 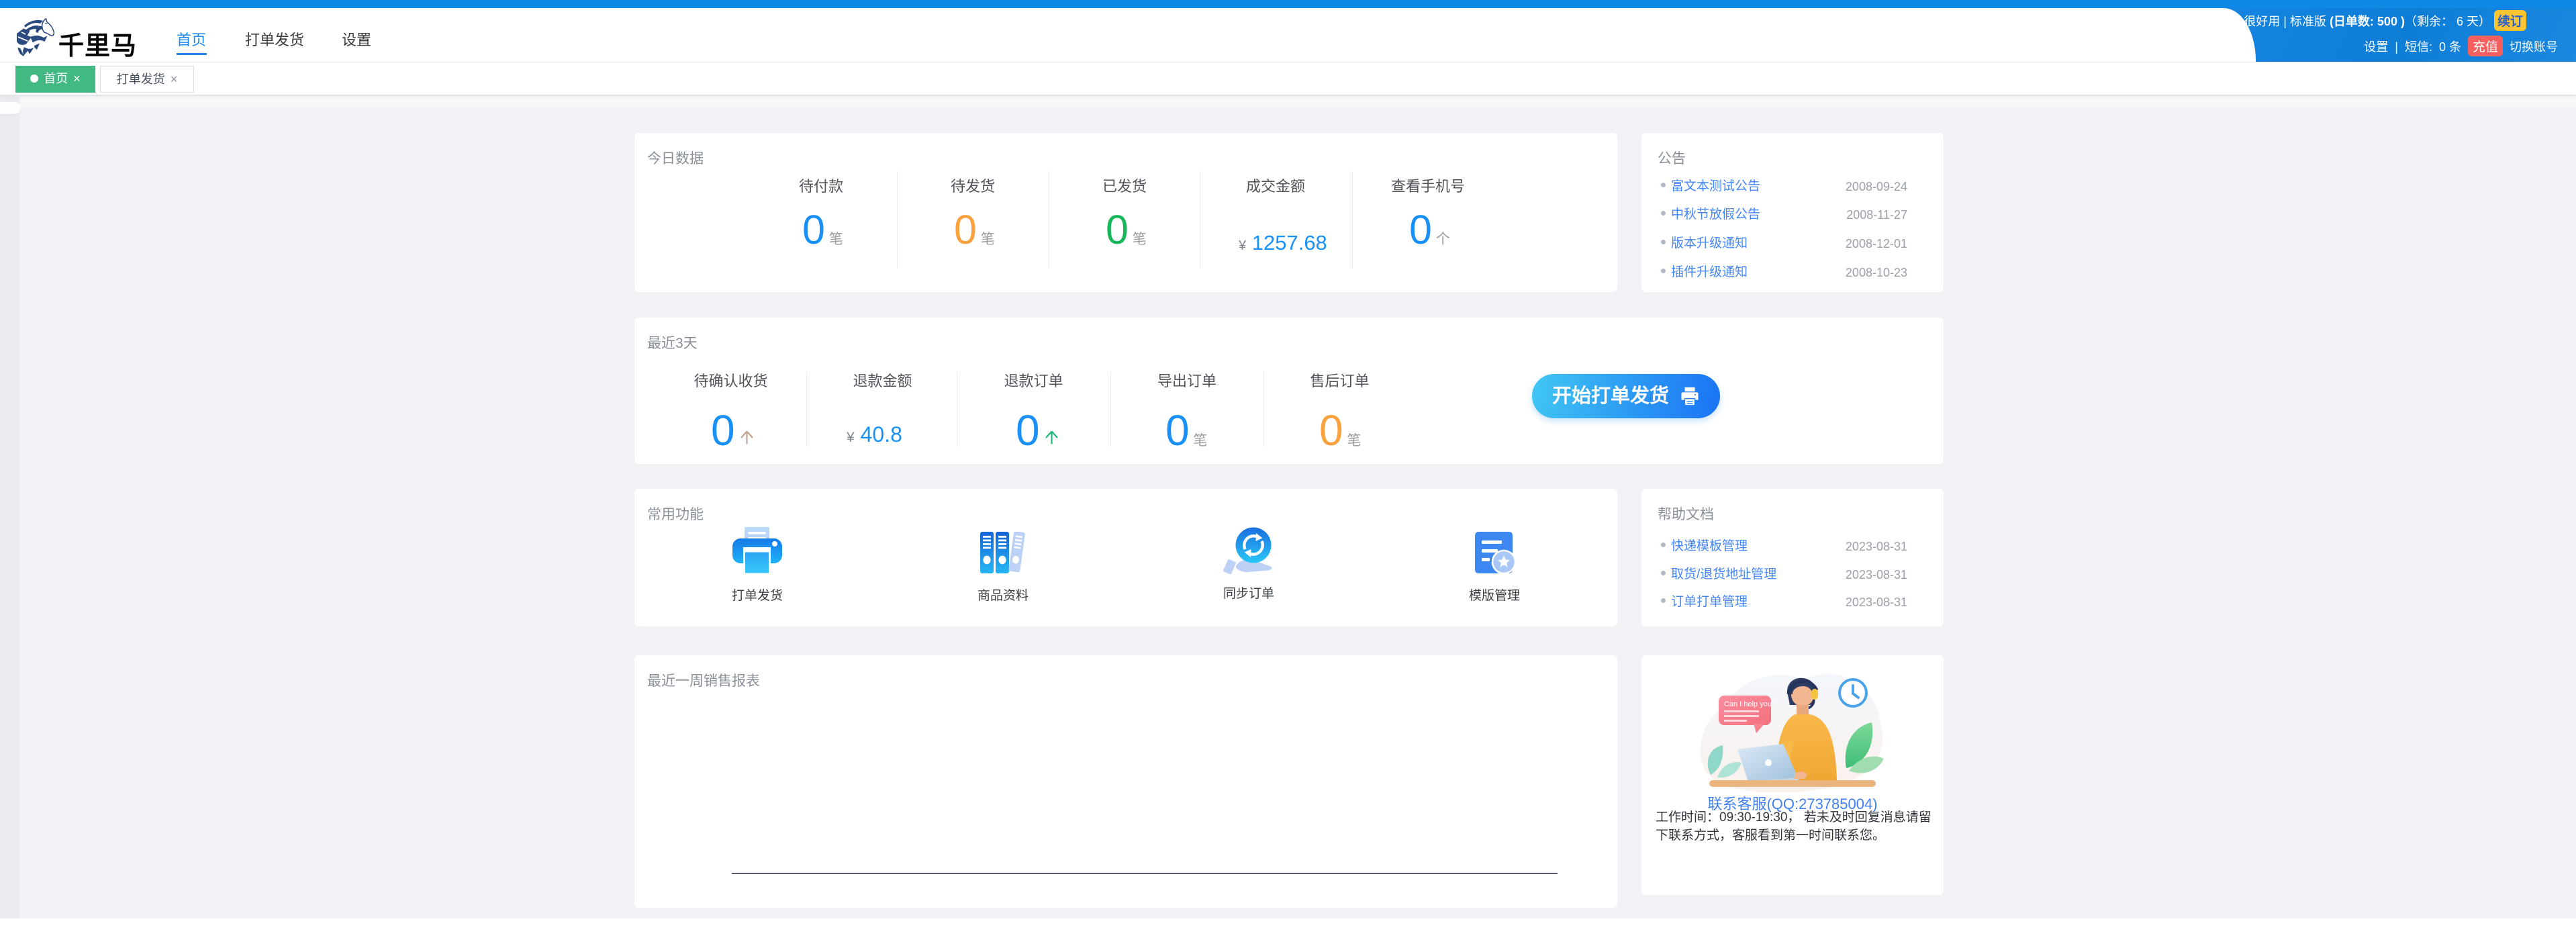 I want to click on svg-text: Can I help you?, so click(x=1750, y=704).